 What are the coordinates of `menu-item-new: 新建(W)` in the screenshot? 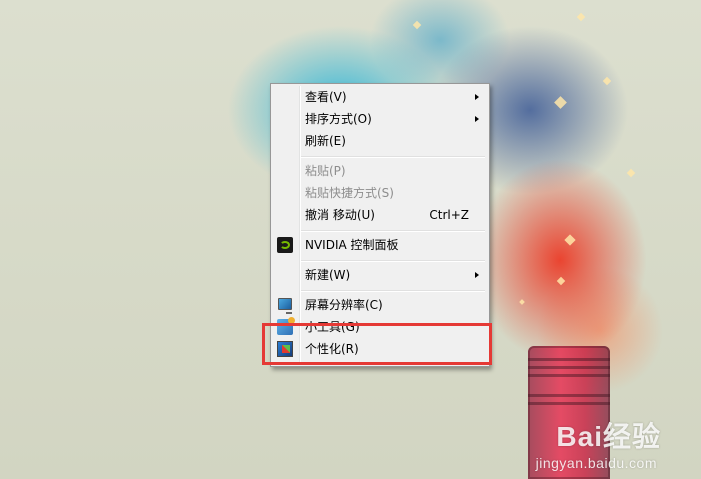 It's located at (380, 275).